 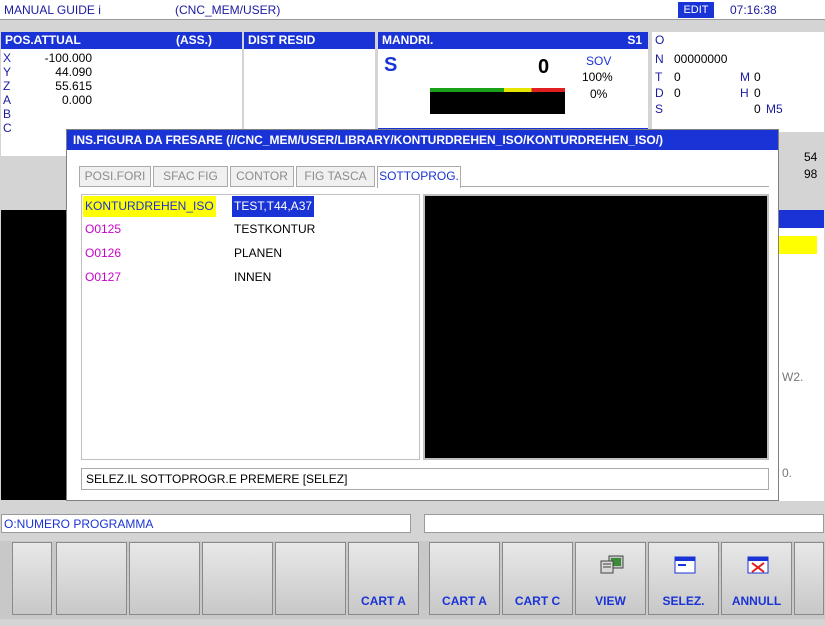 What do you see at coordinates (149, 206) in the screenshot?
I see `program-name: KONTURDREHEN_ISO` at bounding box center [149, 206].